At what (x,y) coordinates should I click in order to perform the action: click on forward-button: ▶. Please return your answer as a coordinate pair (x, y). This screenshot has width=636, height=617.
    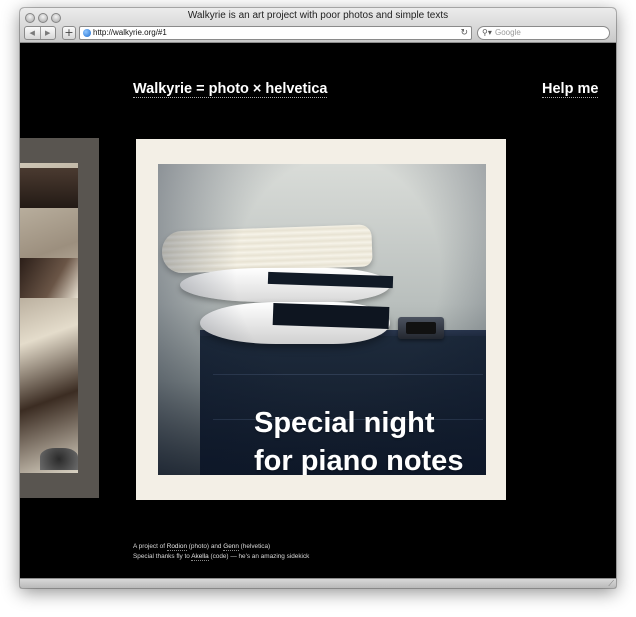
    Looking at the image, I should click on (48, 33).